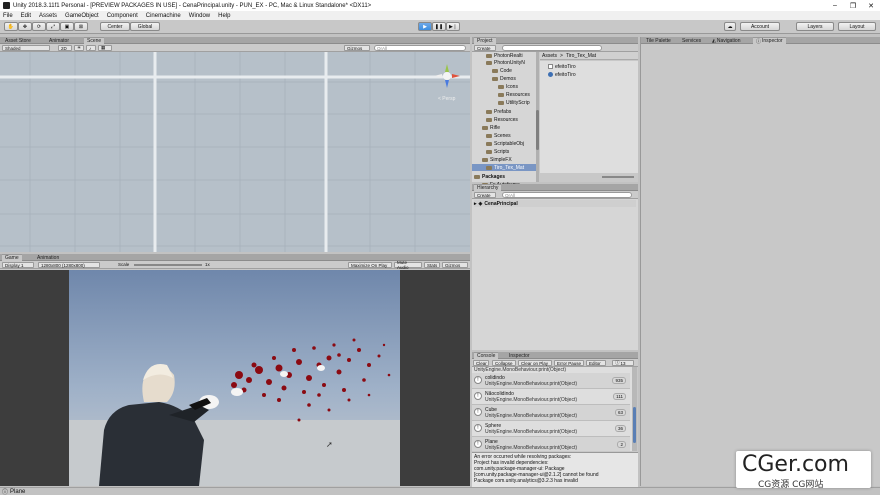 The height and width of the screenshot is (495, 880). I want to click on mode-2d-toggle: 2D, so click(65, 48).